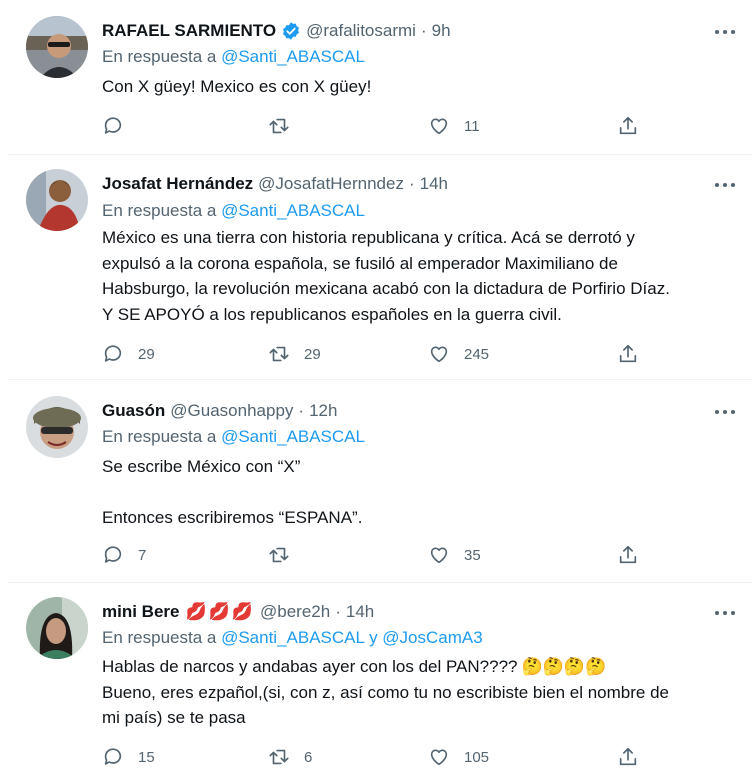 The width and height of the screenshot is (752, 781). Describe the element at coordinates (454, 126) in the screenshot. I see `like-button: 11` at that location.